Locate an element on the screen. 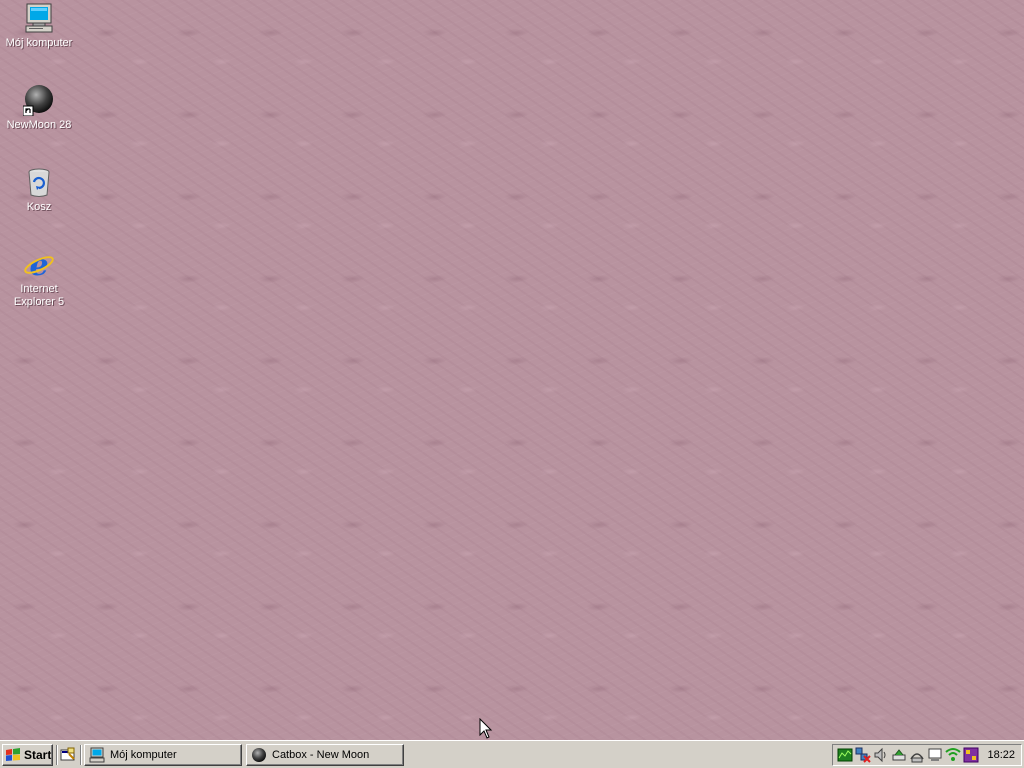 Image resolution: width=1024 pixels, height=768 pixels. task-button-label: Mój komputer is located at coordinates (143, 755).